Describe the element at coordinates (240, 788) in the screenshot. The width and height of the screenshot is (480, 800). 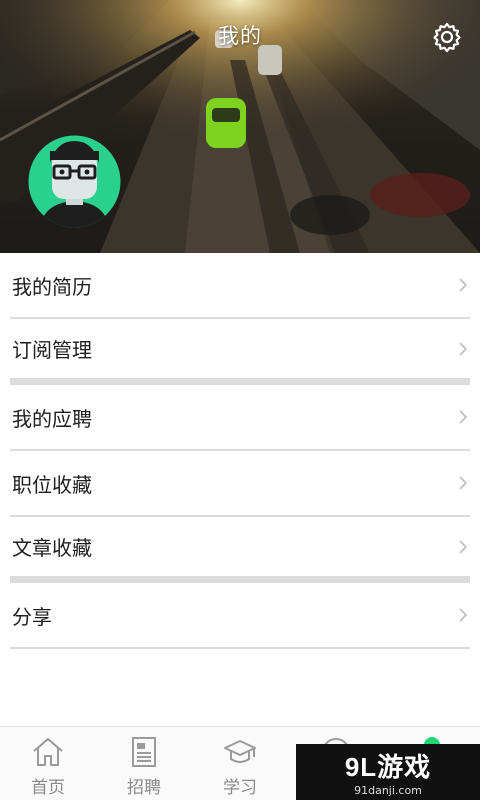
I see `tab-label: 学习` at that location.